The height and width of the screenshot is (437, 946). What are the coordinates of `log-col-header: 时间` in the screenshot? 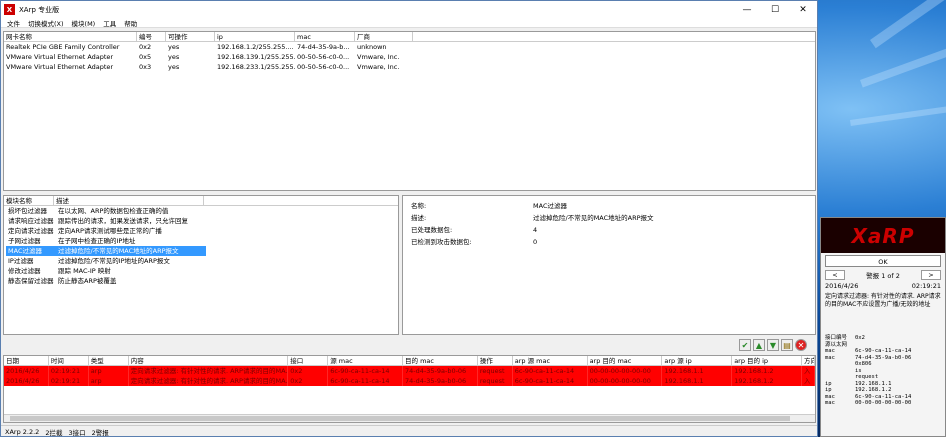 It's located at (69, 360).